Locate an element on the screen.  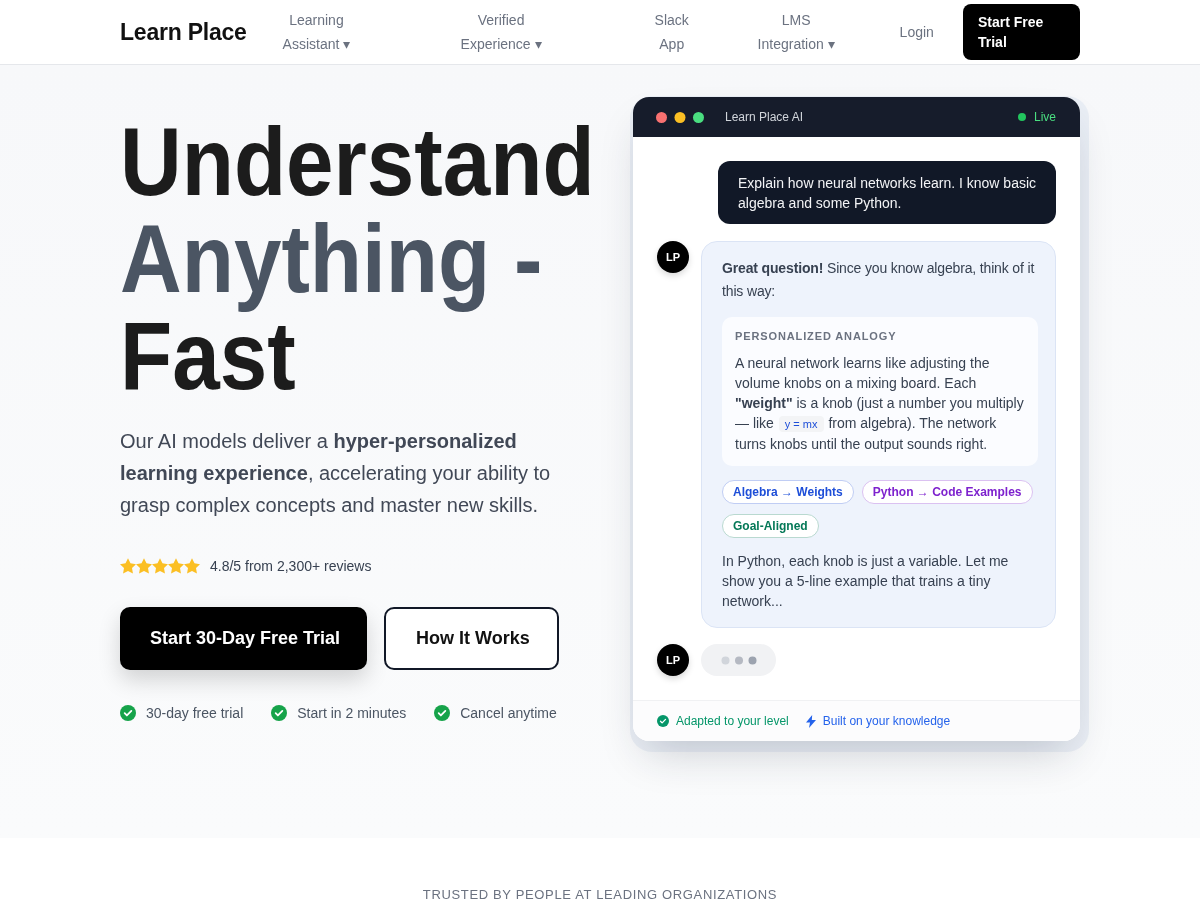
perk-text: Start in 2 minutes is located at coordinates (352, 713).